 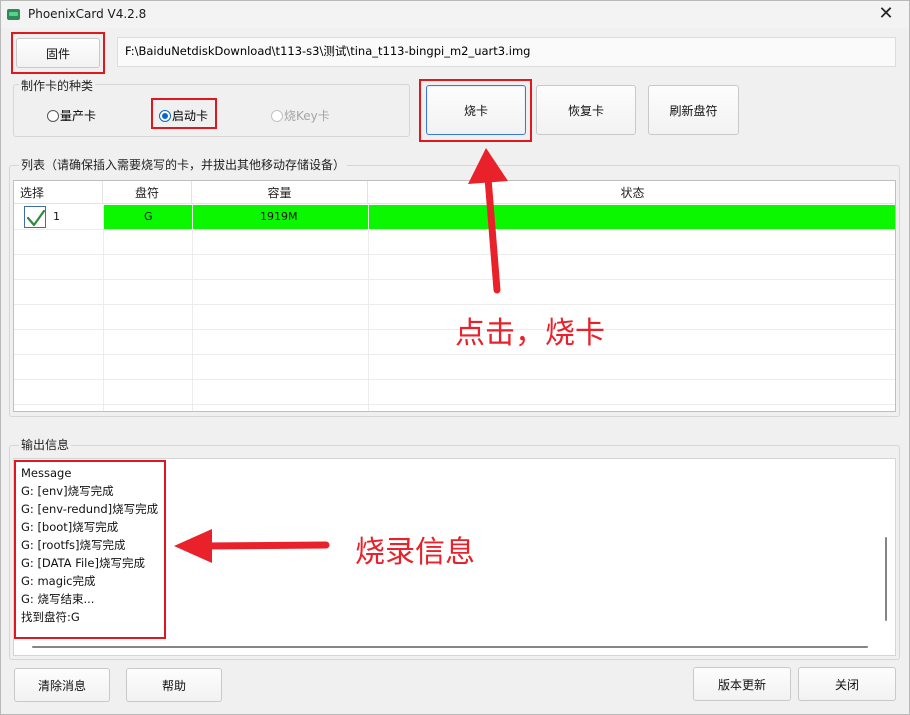 I want to click on annotation-burn-info: 烧录信息, so click(x=415, y=552).